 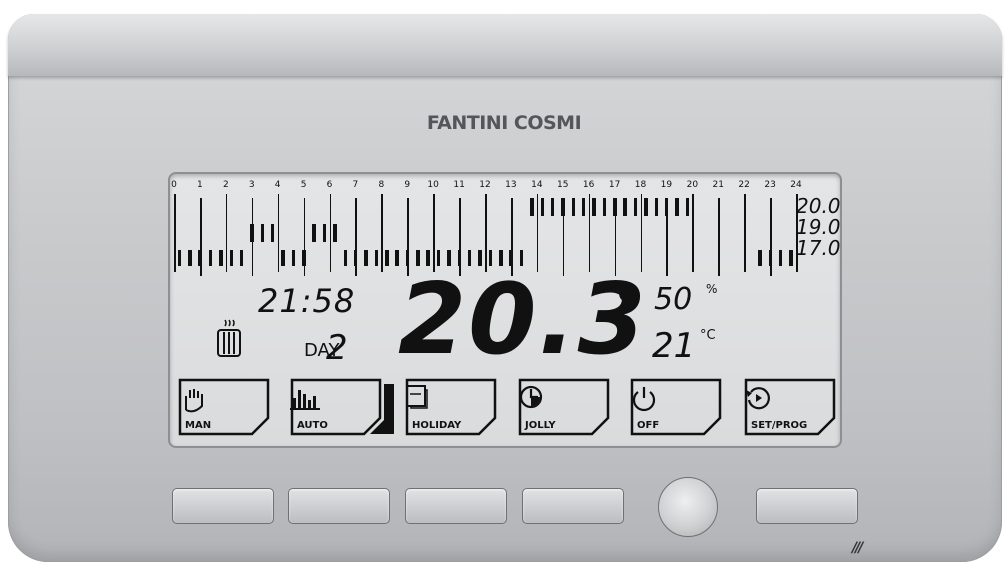 What do you see at coordinates (620, 294) in the screenshot?
I see `temperature-unit: °C` at bounding box center [620, 294].